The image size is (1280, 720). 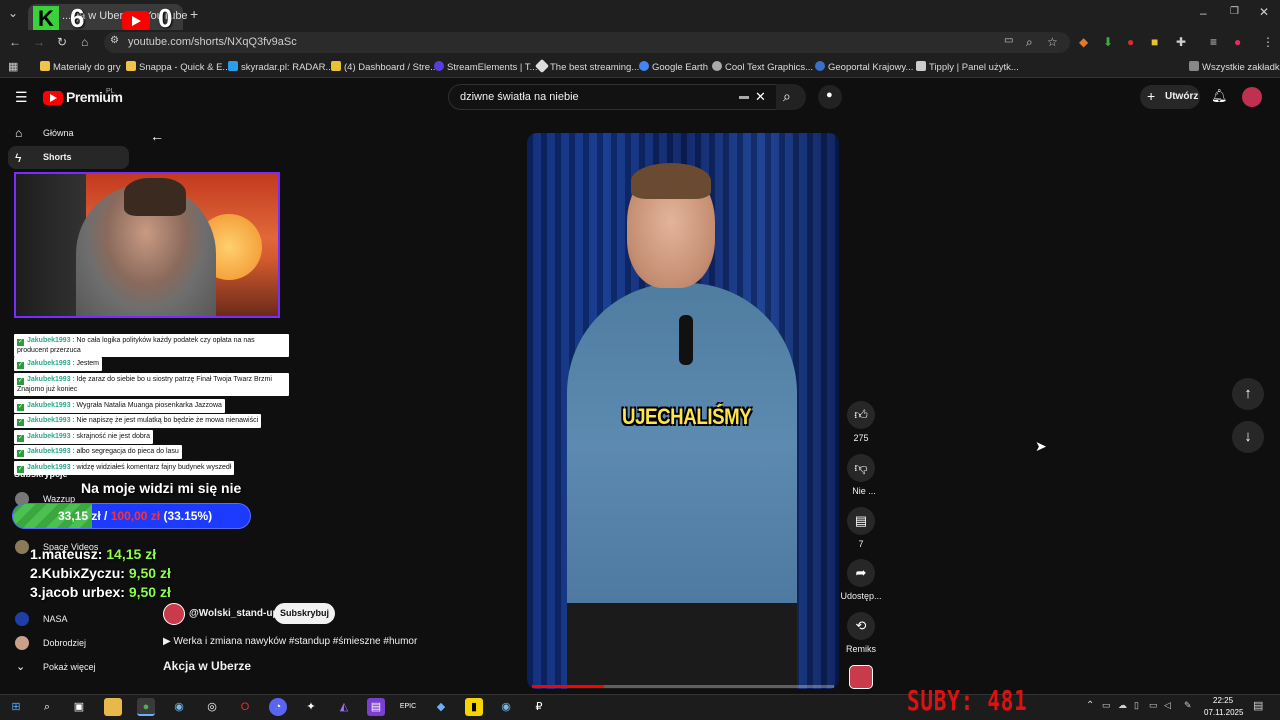 I want to click on create-label: Utwórz, so click(x=1182, y=96).